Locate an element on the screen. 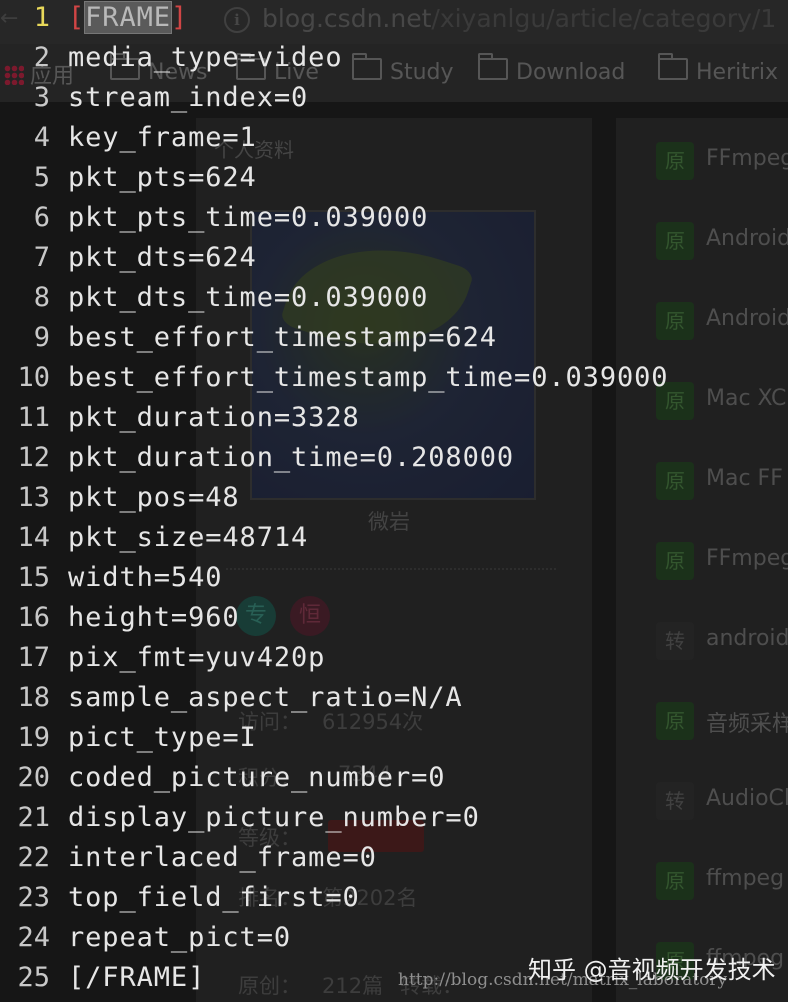 The width and height of the screenshot is (788, 1002). line-number: 22 is located at coordinates (33, 857).